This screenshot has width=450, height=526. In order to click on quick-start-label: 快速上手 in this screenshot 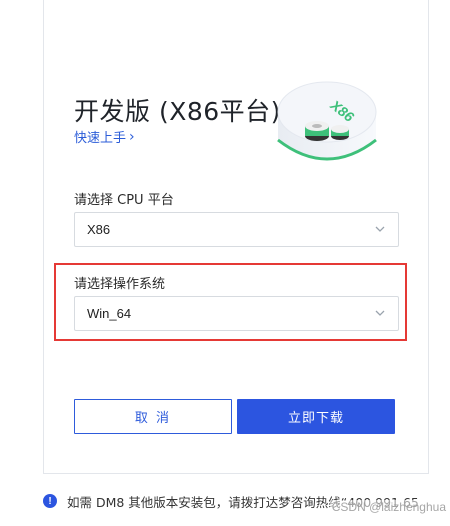, I will do `click(100, 138)`.